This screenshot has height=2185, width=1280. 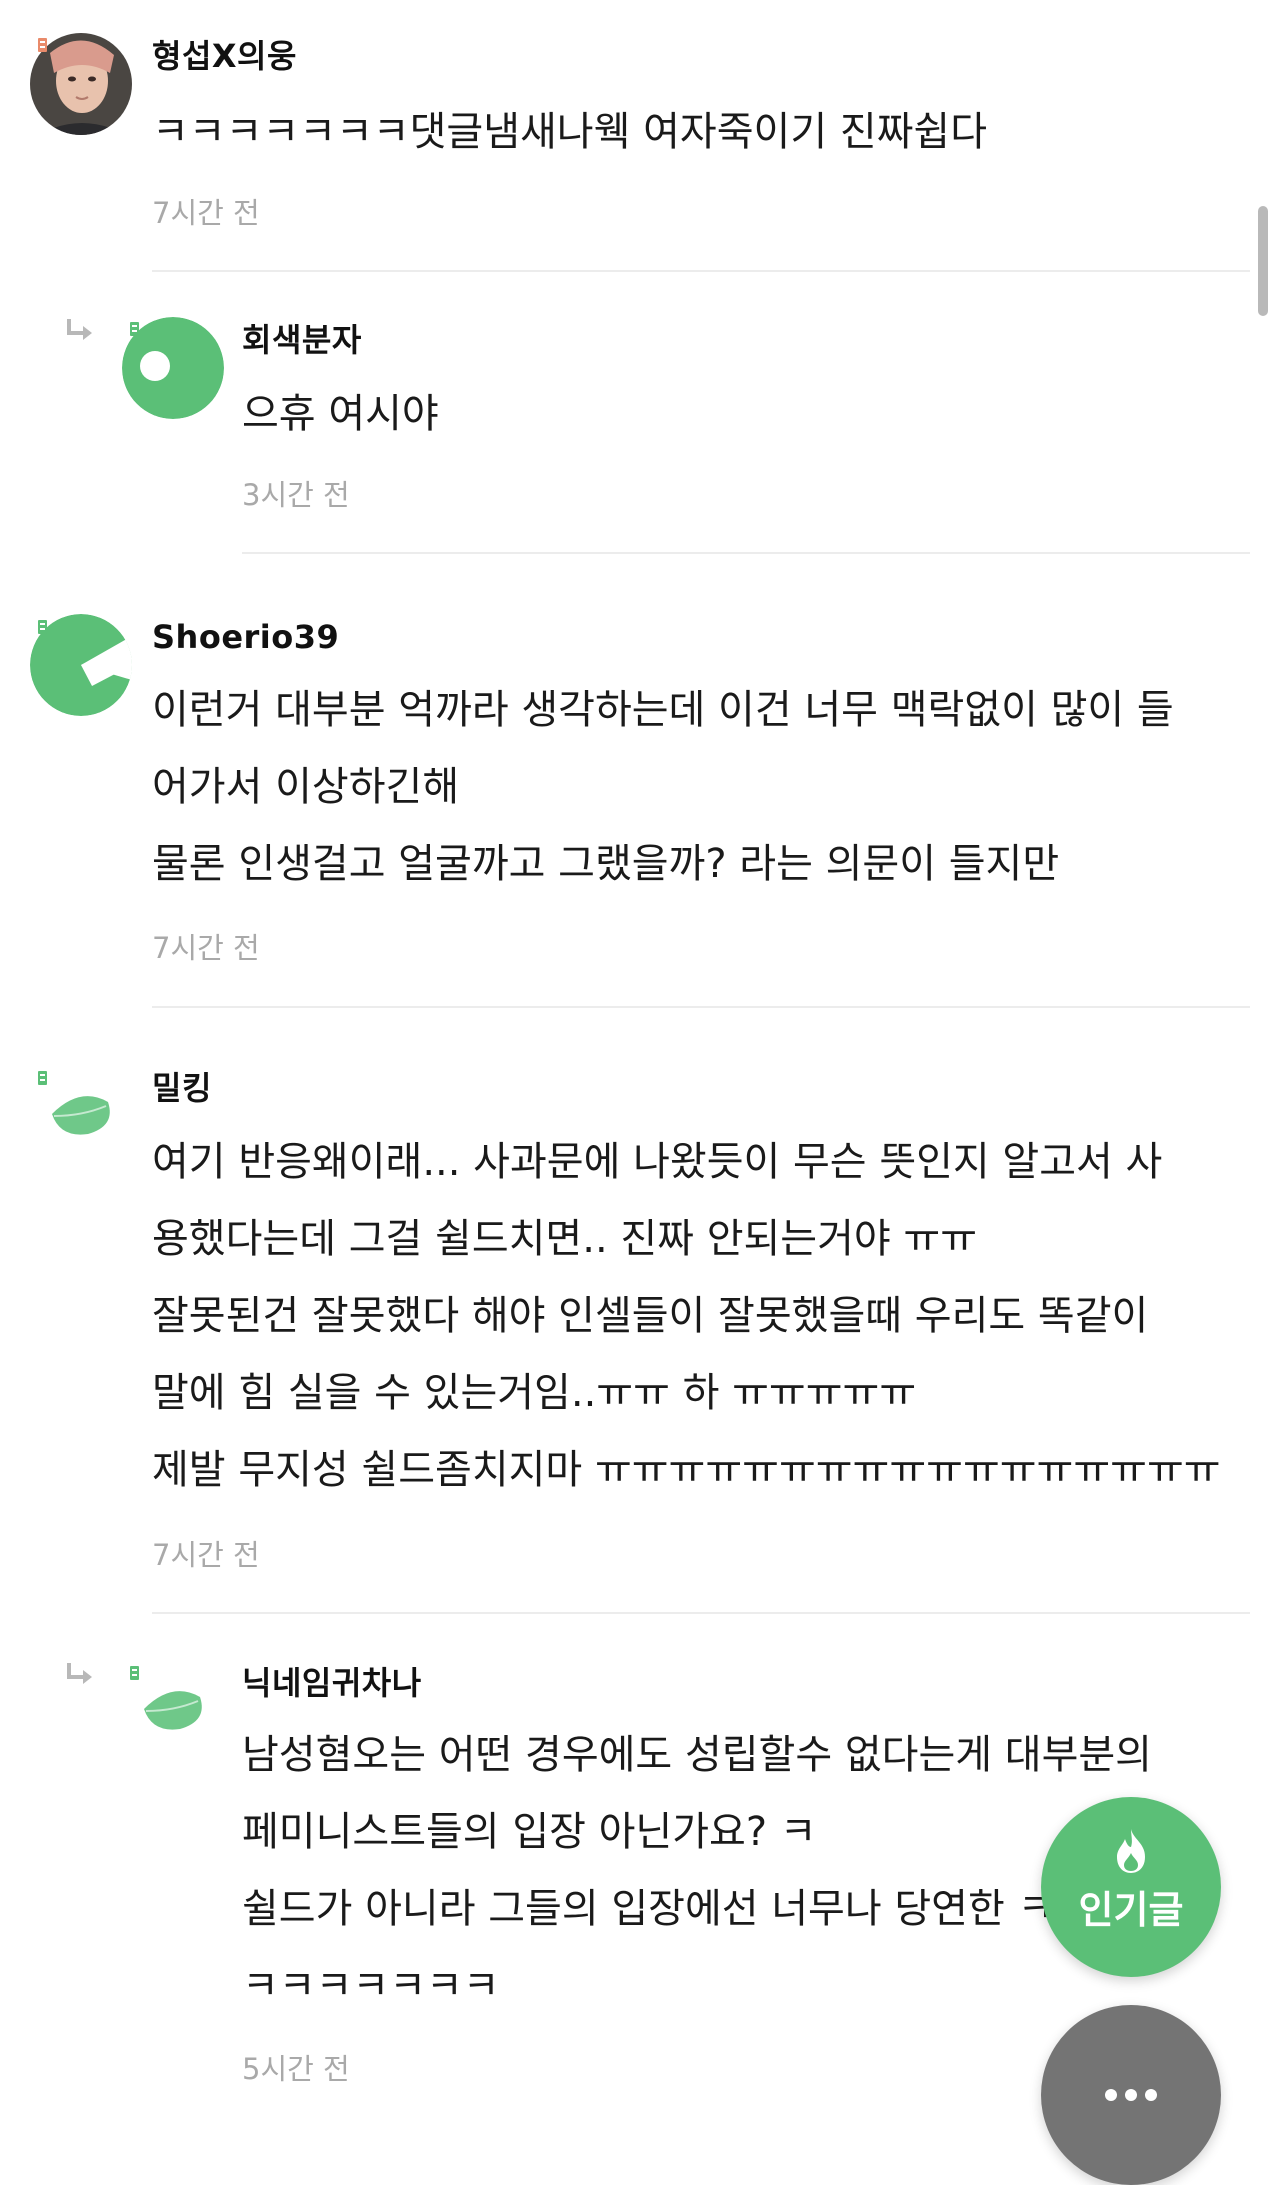 I want to click on comment-nickname: Shoerio39, so click(x=245, y=637).